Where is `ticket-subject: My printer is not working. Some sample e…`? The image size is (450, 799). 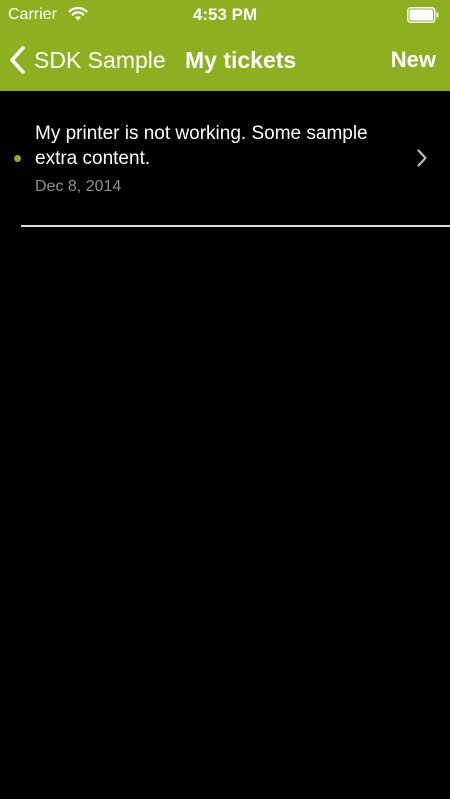
ticket-subject: My printer is not working. Some sample e… is located at coordinates (201, 146).